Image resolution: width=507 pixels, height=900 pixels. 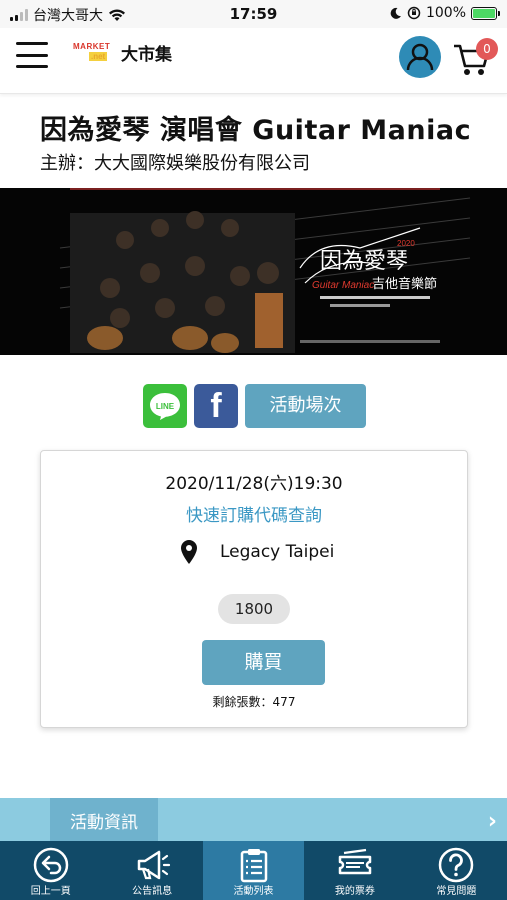 I want to click on cart-count-badge: 0, so click(x=487, y=49).